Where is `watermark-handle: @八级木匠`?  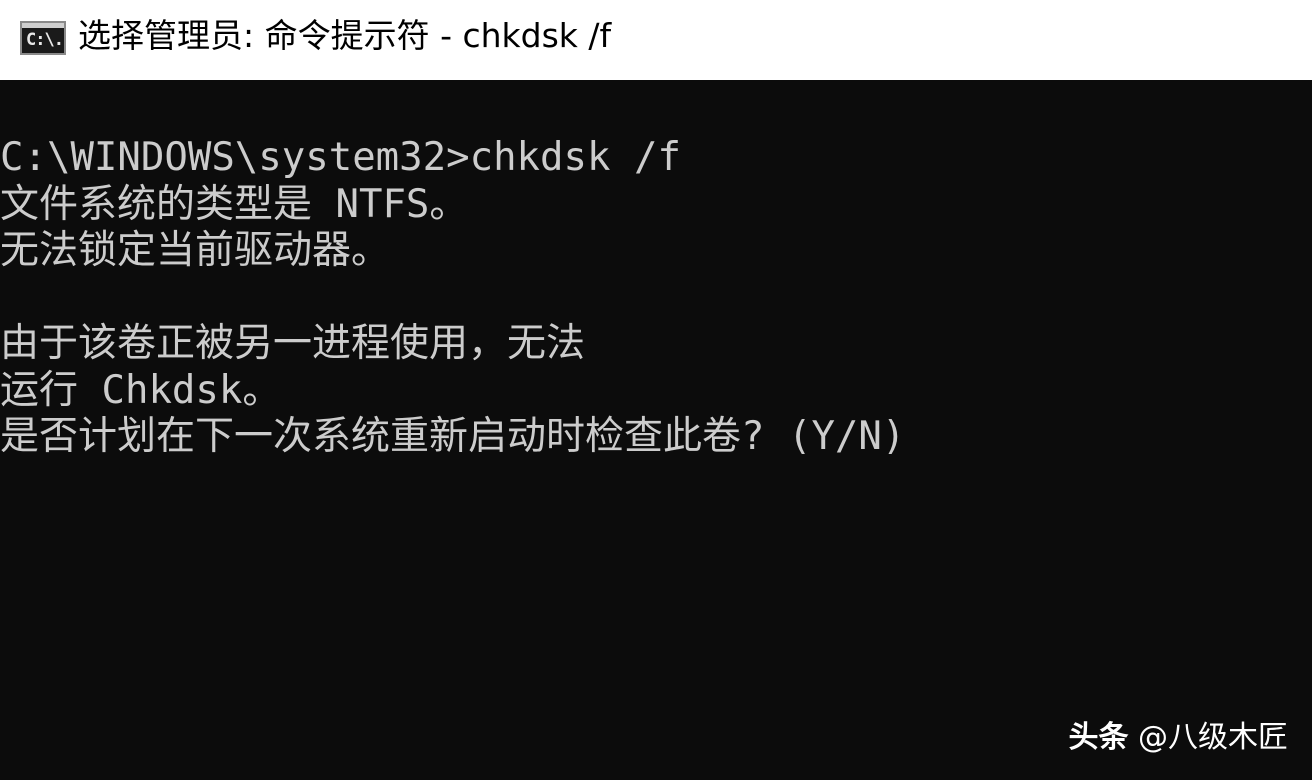
watermark-handle: @八级木匠 is located at coordinates (1213, 737).